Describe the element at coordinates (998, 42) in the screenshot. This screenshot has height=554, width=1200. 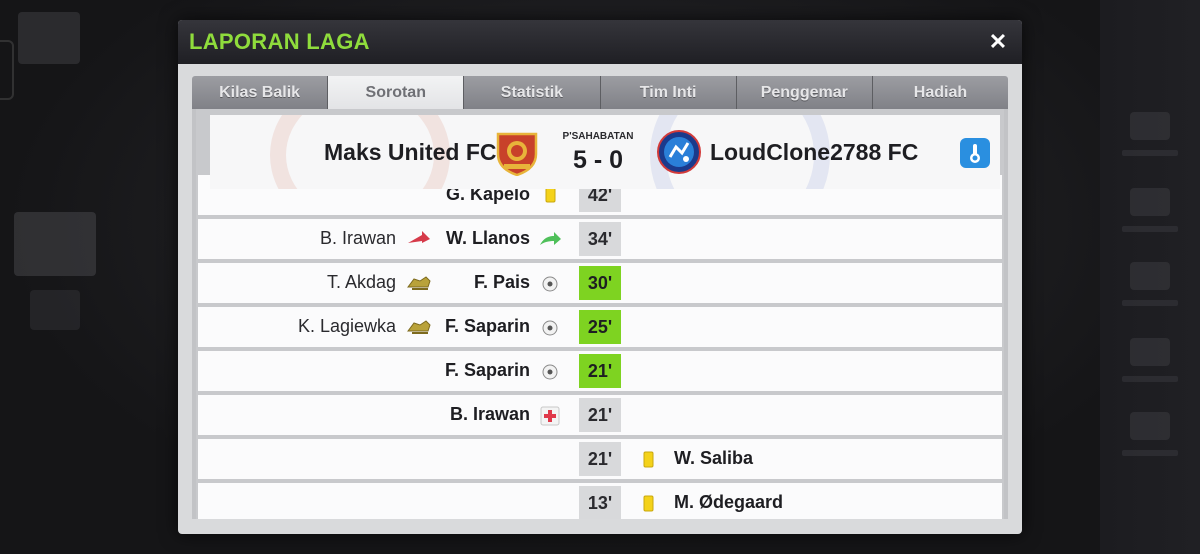
I see `close-icon: ✕` at that location.